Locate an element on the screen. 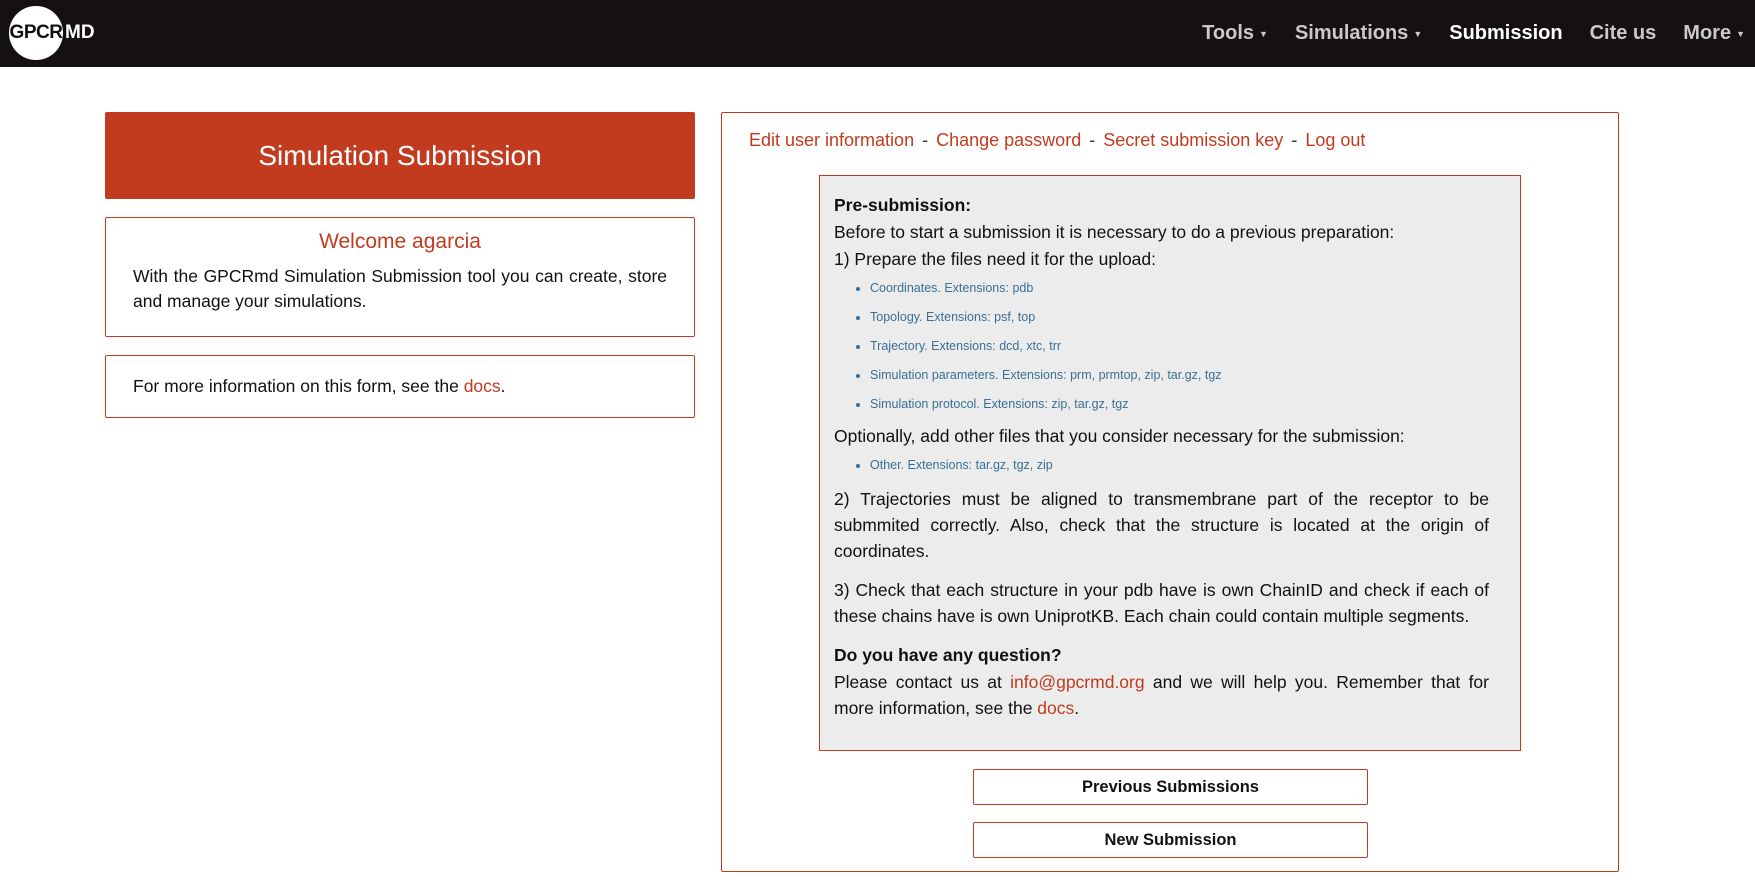  list-item: Coordinates. Extensions: pdb is located at coordinates (1179, 288).